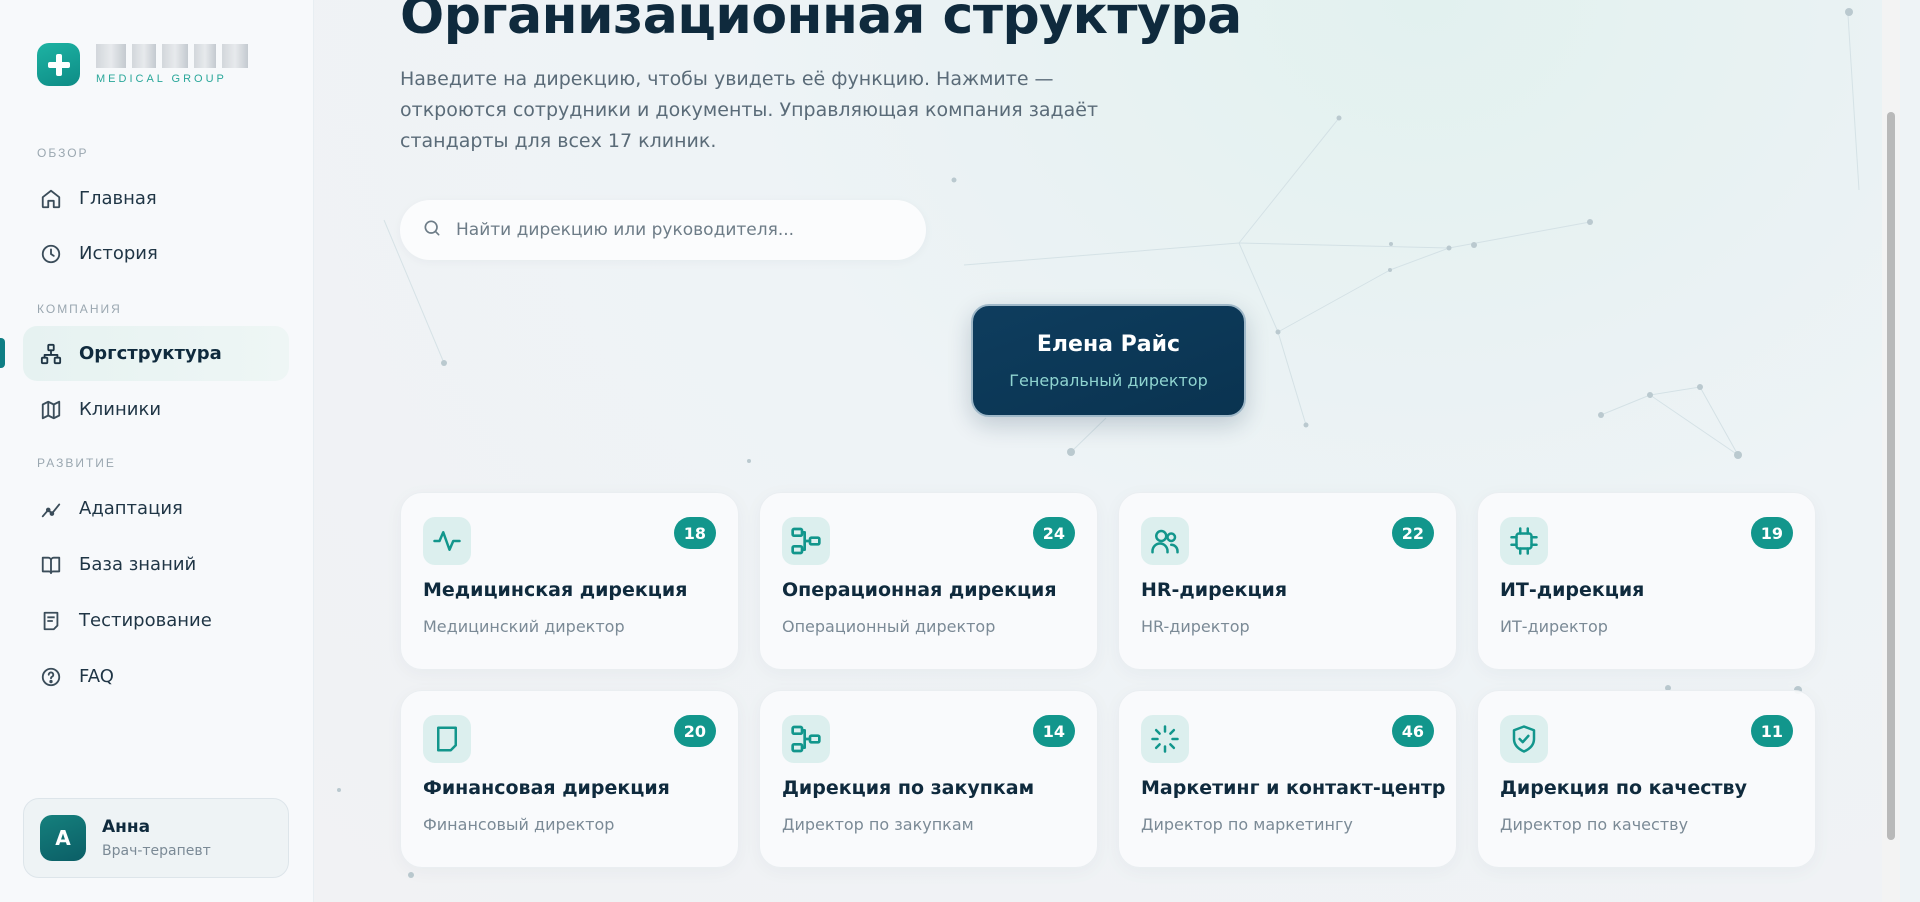  I want to click on document-icon, so click(447, 739).